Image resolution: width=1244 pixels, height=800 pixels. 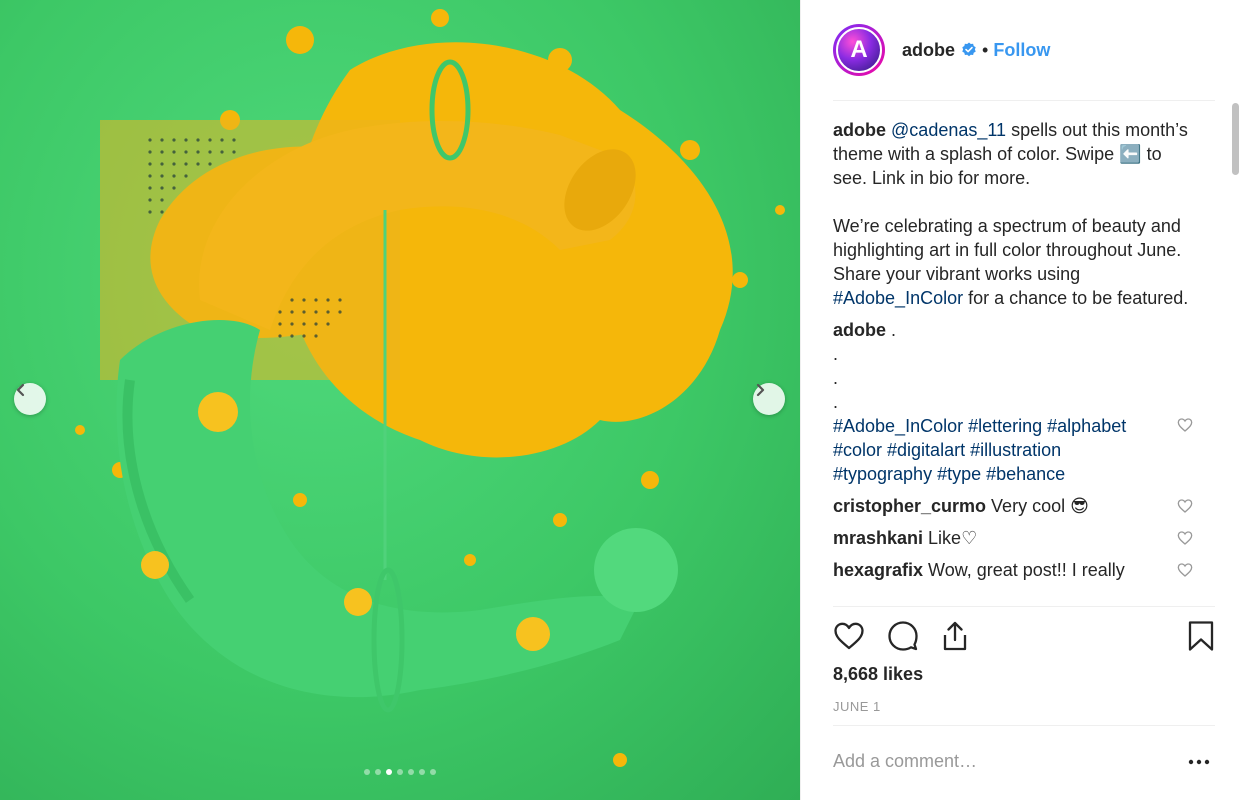 What do you see at coordinates (1024, 100) in the screenshot?
I see `header-divider` at bounding box center [1024, 100].